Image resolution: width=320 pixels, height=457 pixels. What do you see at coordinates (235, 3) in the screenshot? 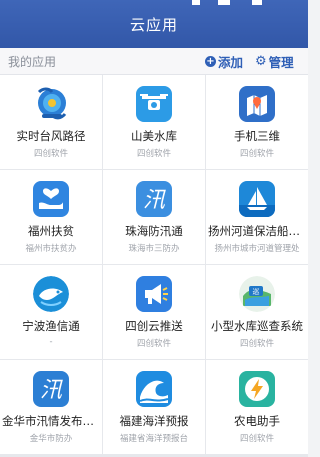
I see `status-bar-fragment` at bounding box center [235, 3].